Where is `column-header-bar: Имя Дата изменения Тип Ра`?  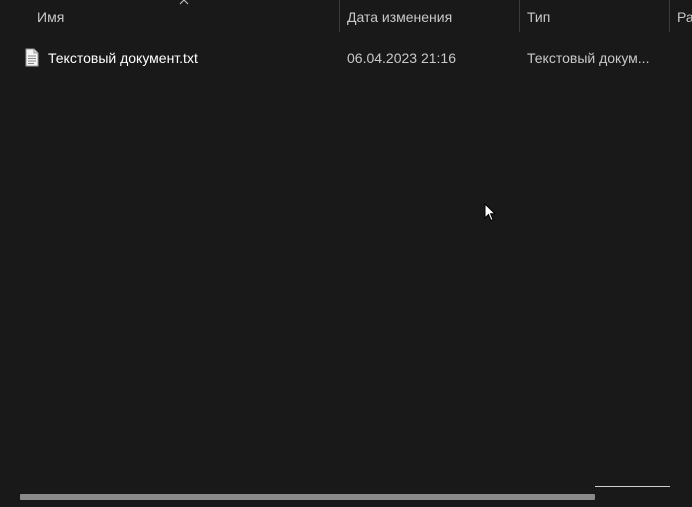 column-header-bar: Имя Дата изменения Тип Ра is located at coordinates (346, 17).